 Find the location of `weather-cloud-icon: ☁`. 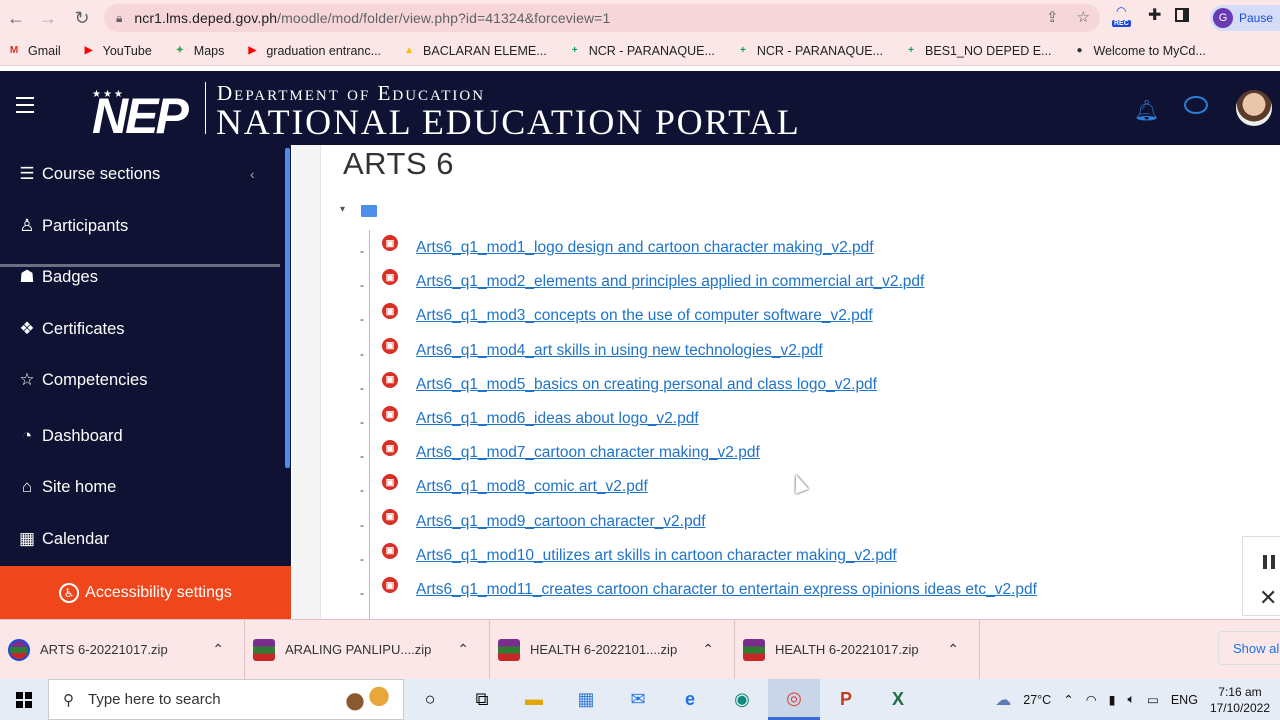

weather-cloud-icon: ☁ is located at coordinates (1003, 700).